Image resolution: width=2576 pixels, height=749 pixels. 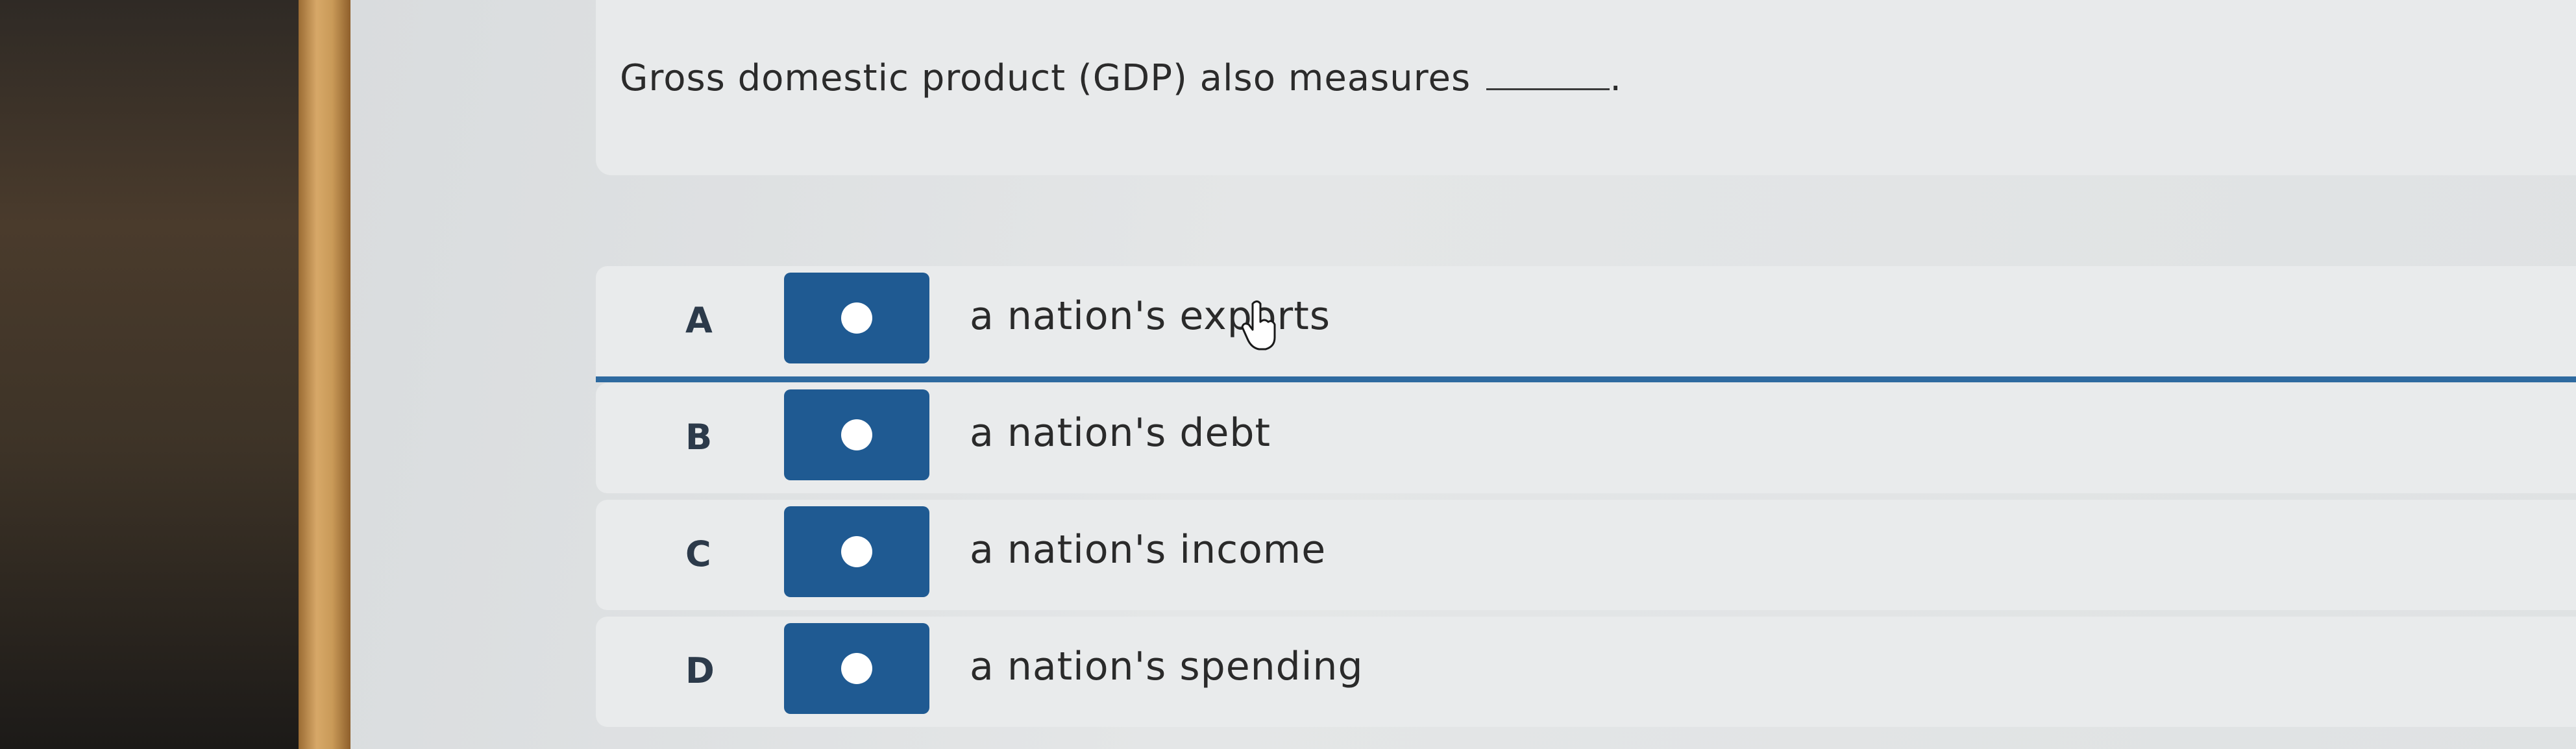 What do you see at coordinates (1120, 433) in the screenshot?
I see `option-text: a nation's debt` at bounding box center [1120, 433].